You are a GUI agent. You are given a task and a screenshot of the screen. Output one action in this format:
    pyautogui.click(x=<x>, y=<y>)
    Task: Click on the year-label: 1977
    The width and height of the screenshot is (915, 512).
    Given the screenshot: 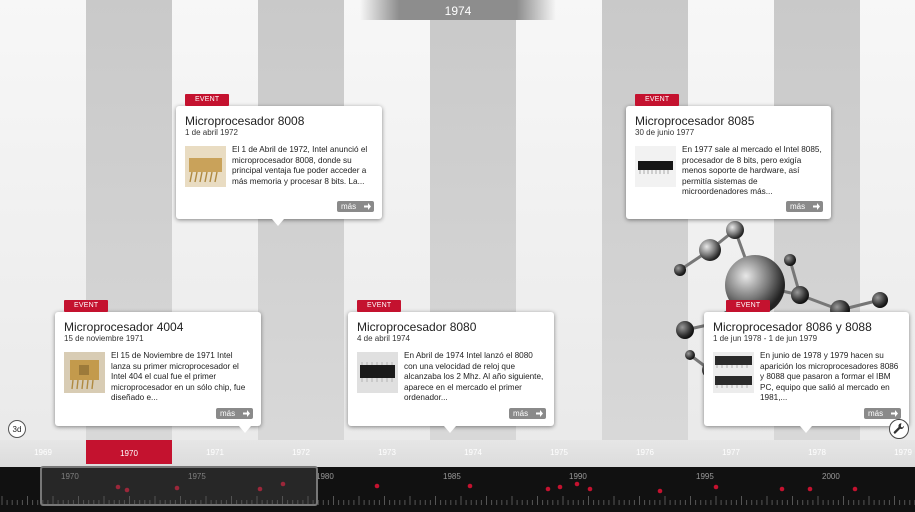 What is the action you would take?
    pyautogui.click(x=731, y=452)
    